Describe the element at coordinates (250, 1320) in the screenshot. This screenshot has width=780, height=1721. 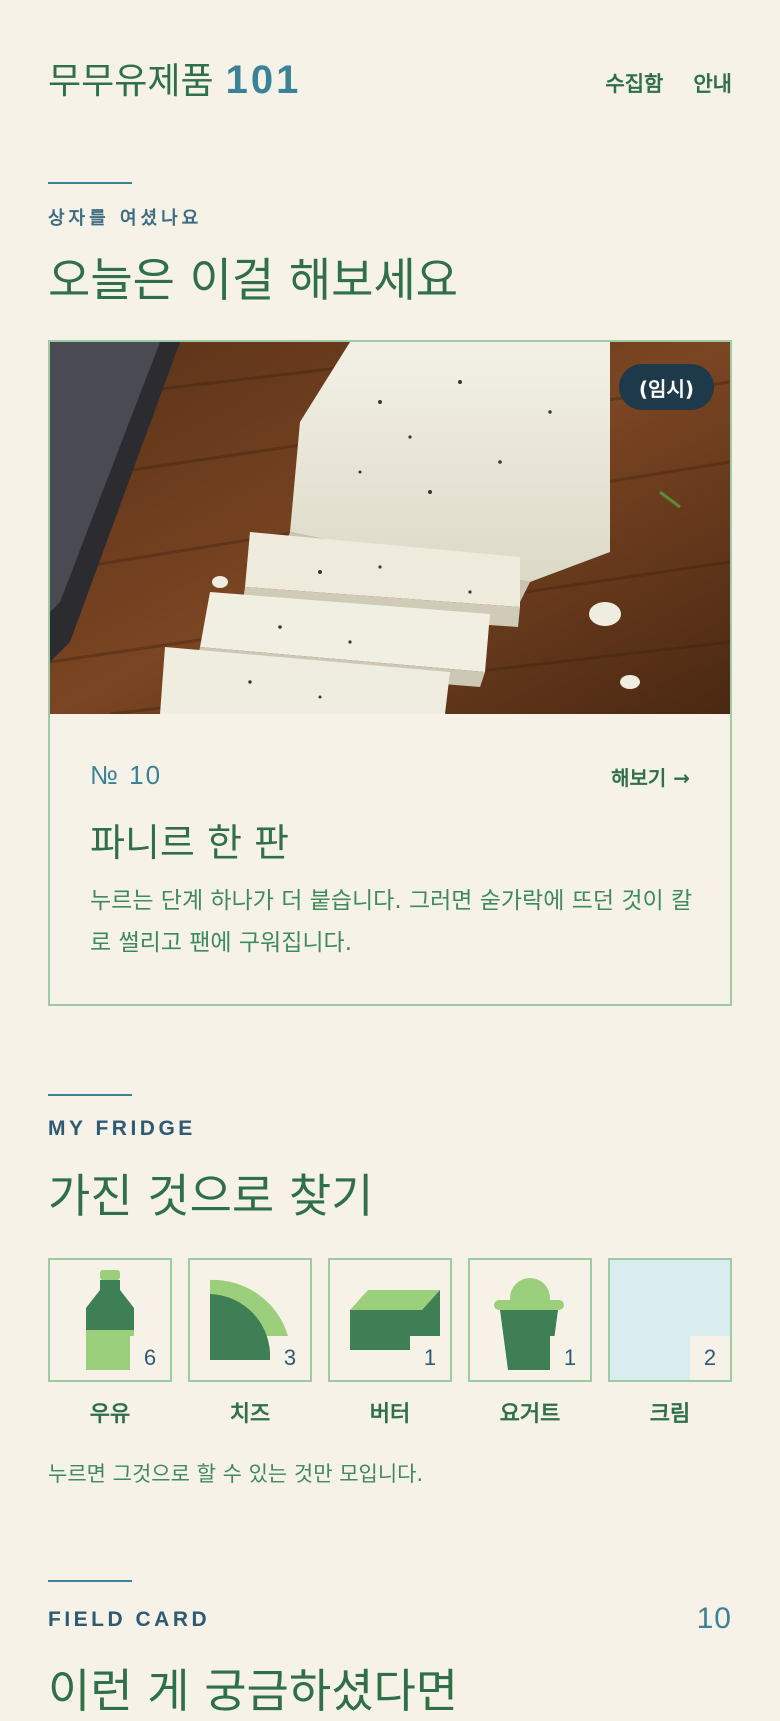
I see `fridge-tile: 3` at that location.